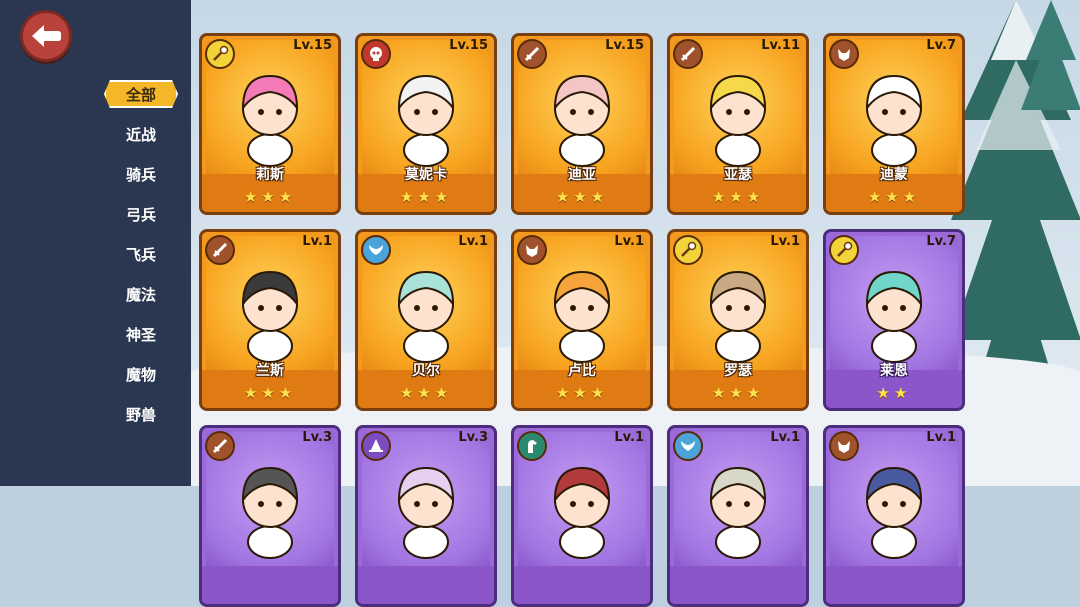  What do you see at coordinates (95, 243) in the screenshot?
I see `sidebar: 全部近战骑兵弓兵飞兵魔法神圣魔物野兽` at bounding box center [95, 243].